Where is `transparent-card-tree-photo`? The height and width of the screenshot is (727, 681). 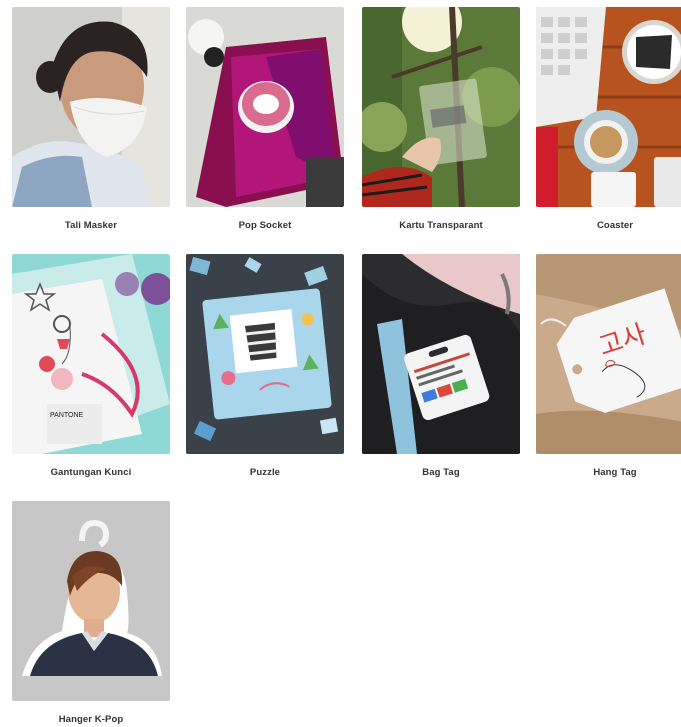
transparent-card-tree-photo is located at coordinates (441, 107).